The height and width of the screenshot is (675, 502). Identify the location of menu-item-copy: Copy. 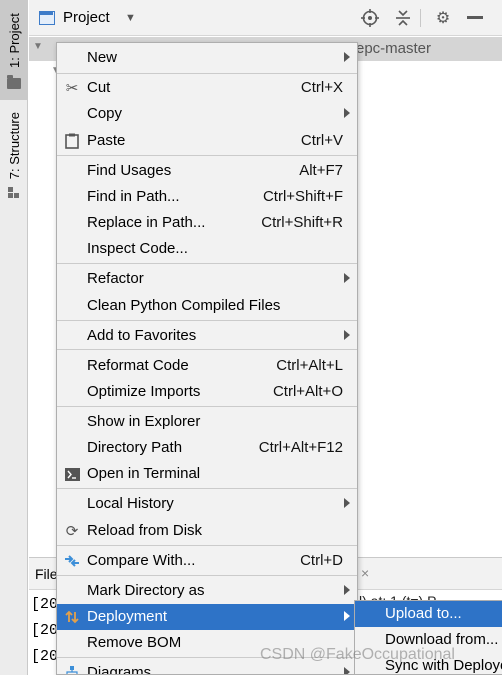
(207, 114).